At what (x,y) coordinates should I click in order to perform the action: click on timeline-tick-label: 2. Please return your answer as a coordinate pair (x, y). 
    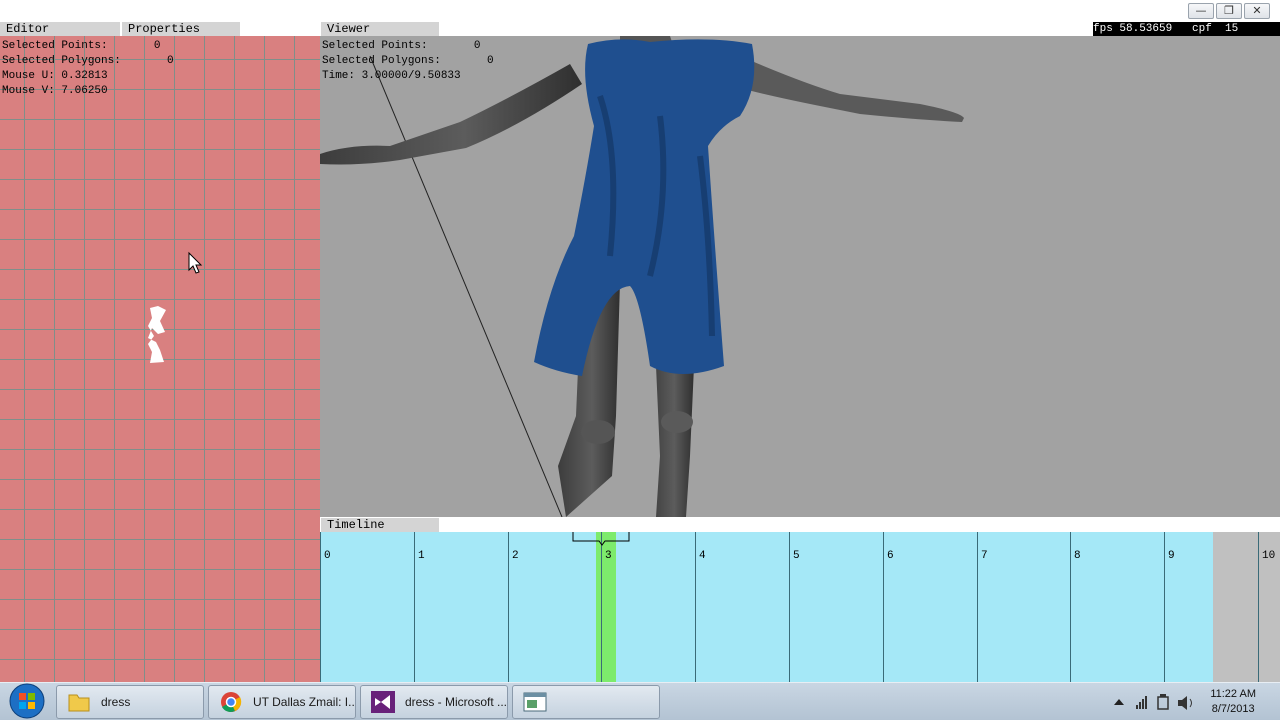
    Looking at the image, I should click on (515, 556).